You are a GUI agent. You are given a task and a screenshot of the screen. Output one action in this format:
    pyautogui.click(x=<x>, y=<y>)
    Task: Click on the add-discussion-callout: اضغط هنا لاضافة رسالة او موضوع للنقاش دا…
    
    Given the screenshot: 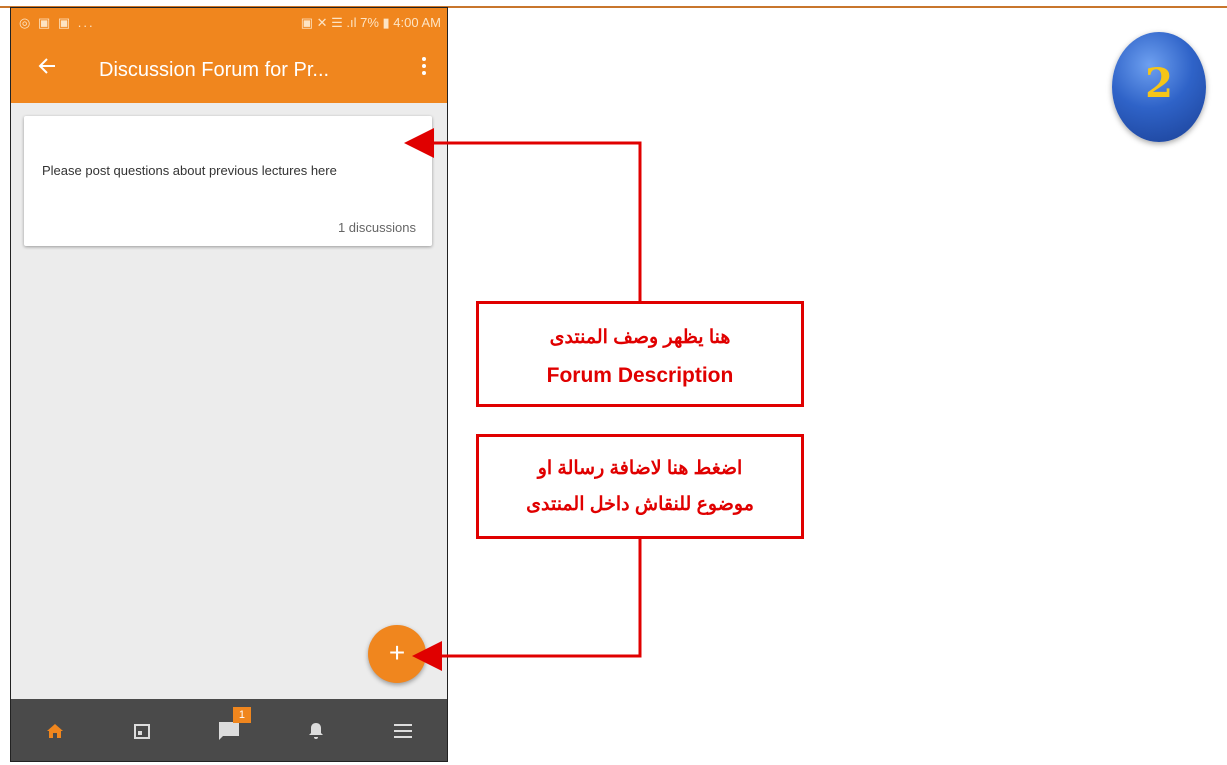 What is the action you would take?
    pyautogui.click(x=640, y=486)
    